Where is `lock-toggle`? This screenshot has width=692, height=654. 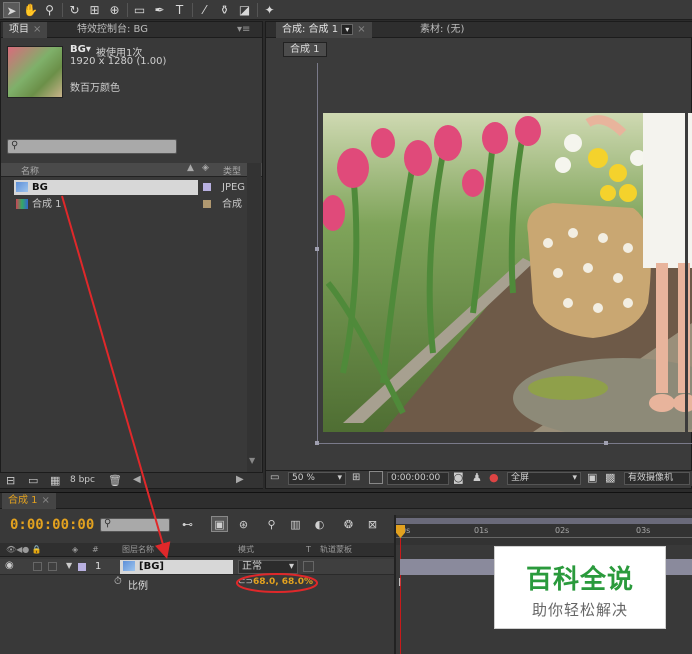 lock-toggle is located at coordinates (52, 566).